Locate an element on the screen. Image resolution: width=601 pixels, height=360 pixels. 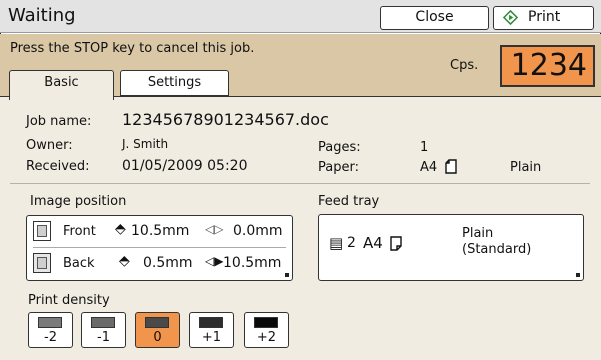
image-position-back-row: Back ⬘ 0.5mm ◁▶ 10.5mm is located at coordinates (159, 263).